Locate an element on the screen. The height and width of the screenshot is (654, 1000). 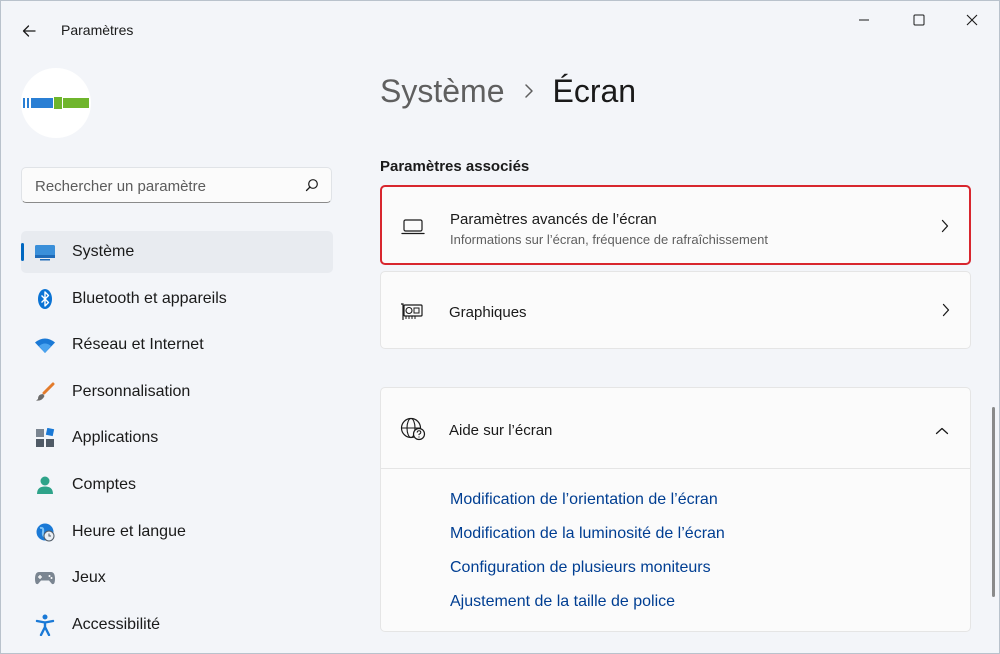
maximize-button is located at coordinates (919, 20).